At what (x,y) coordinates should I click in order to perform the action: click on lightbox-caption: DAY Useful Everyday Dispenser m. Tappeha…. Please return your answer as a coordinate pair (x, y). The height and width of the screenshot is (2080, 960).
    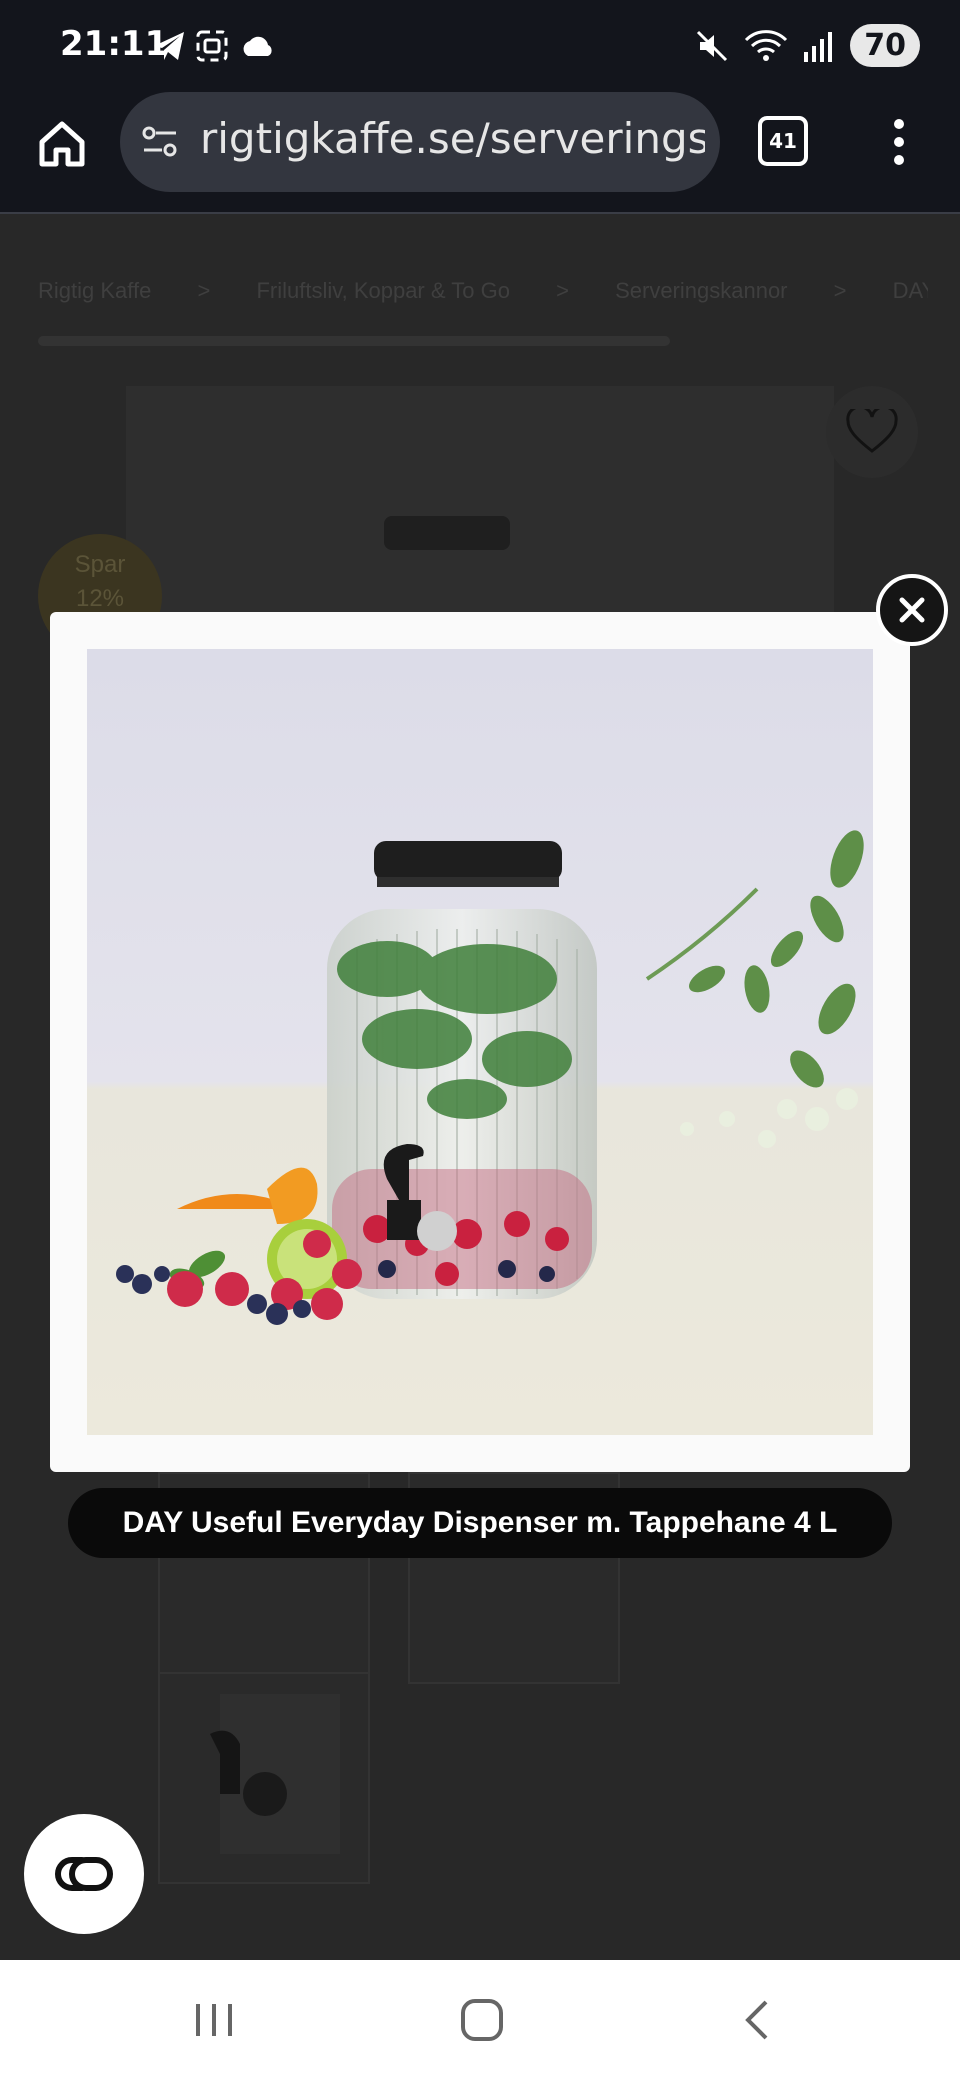
    Looking at the image, I should click on (480, 1523).